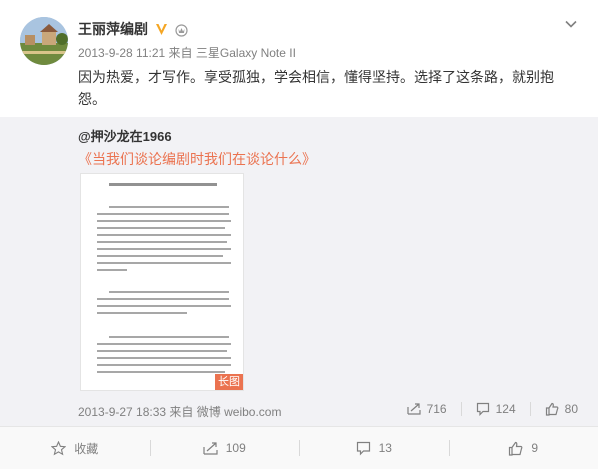 The height and width of the screenshot is (469, 598). I want to click on repost-author: @押沙龙在1966, so click(125, 135).